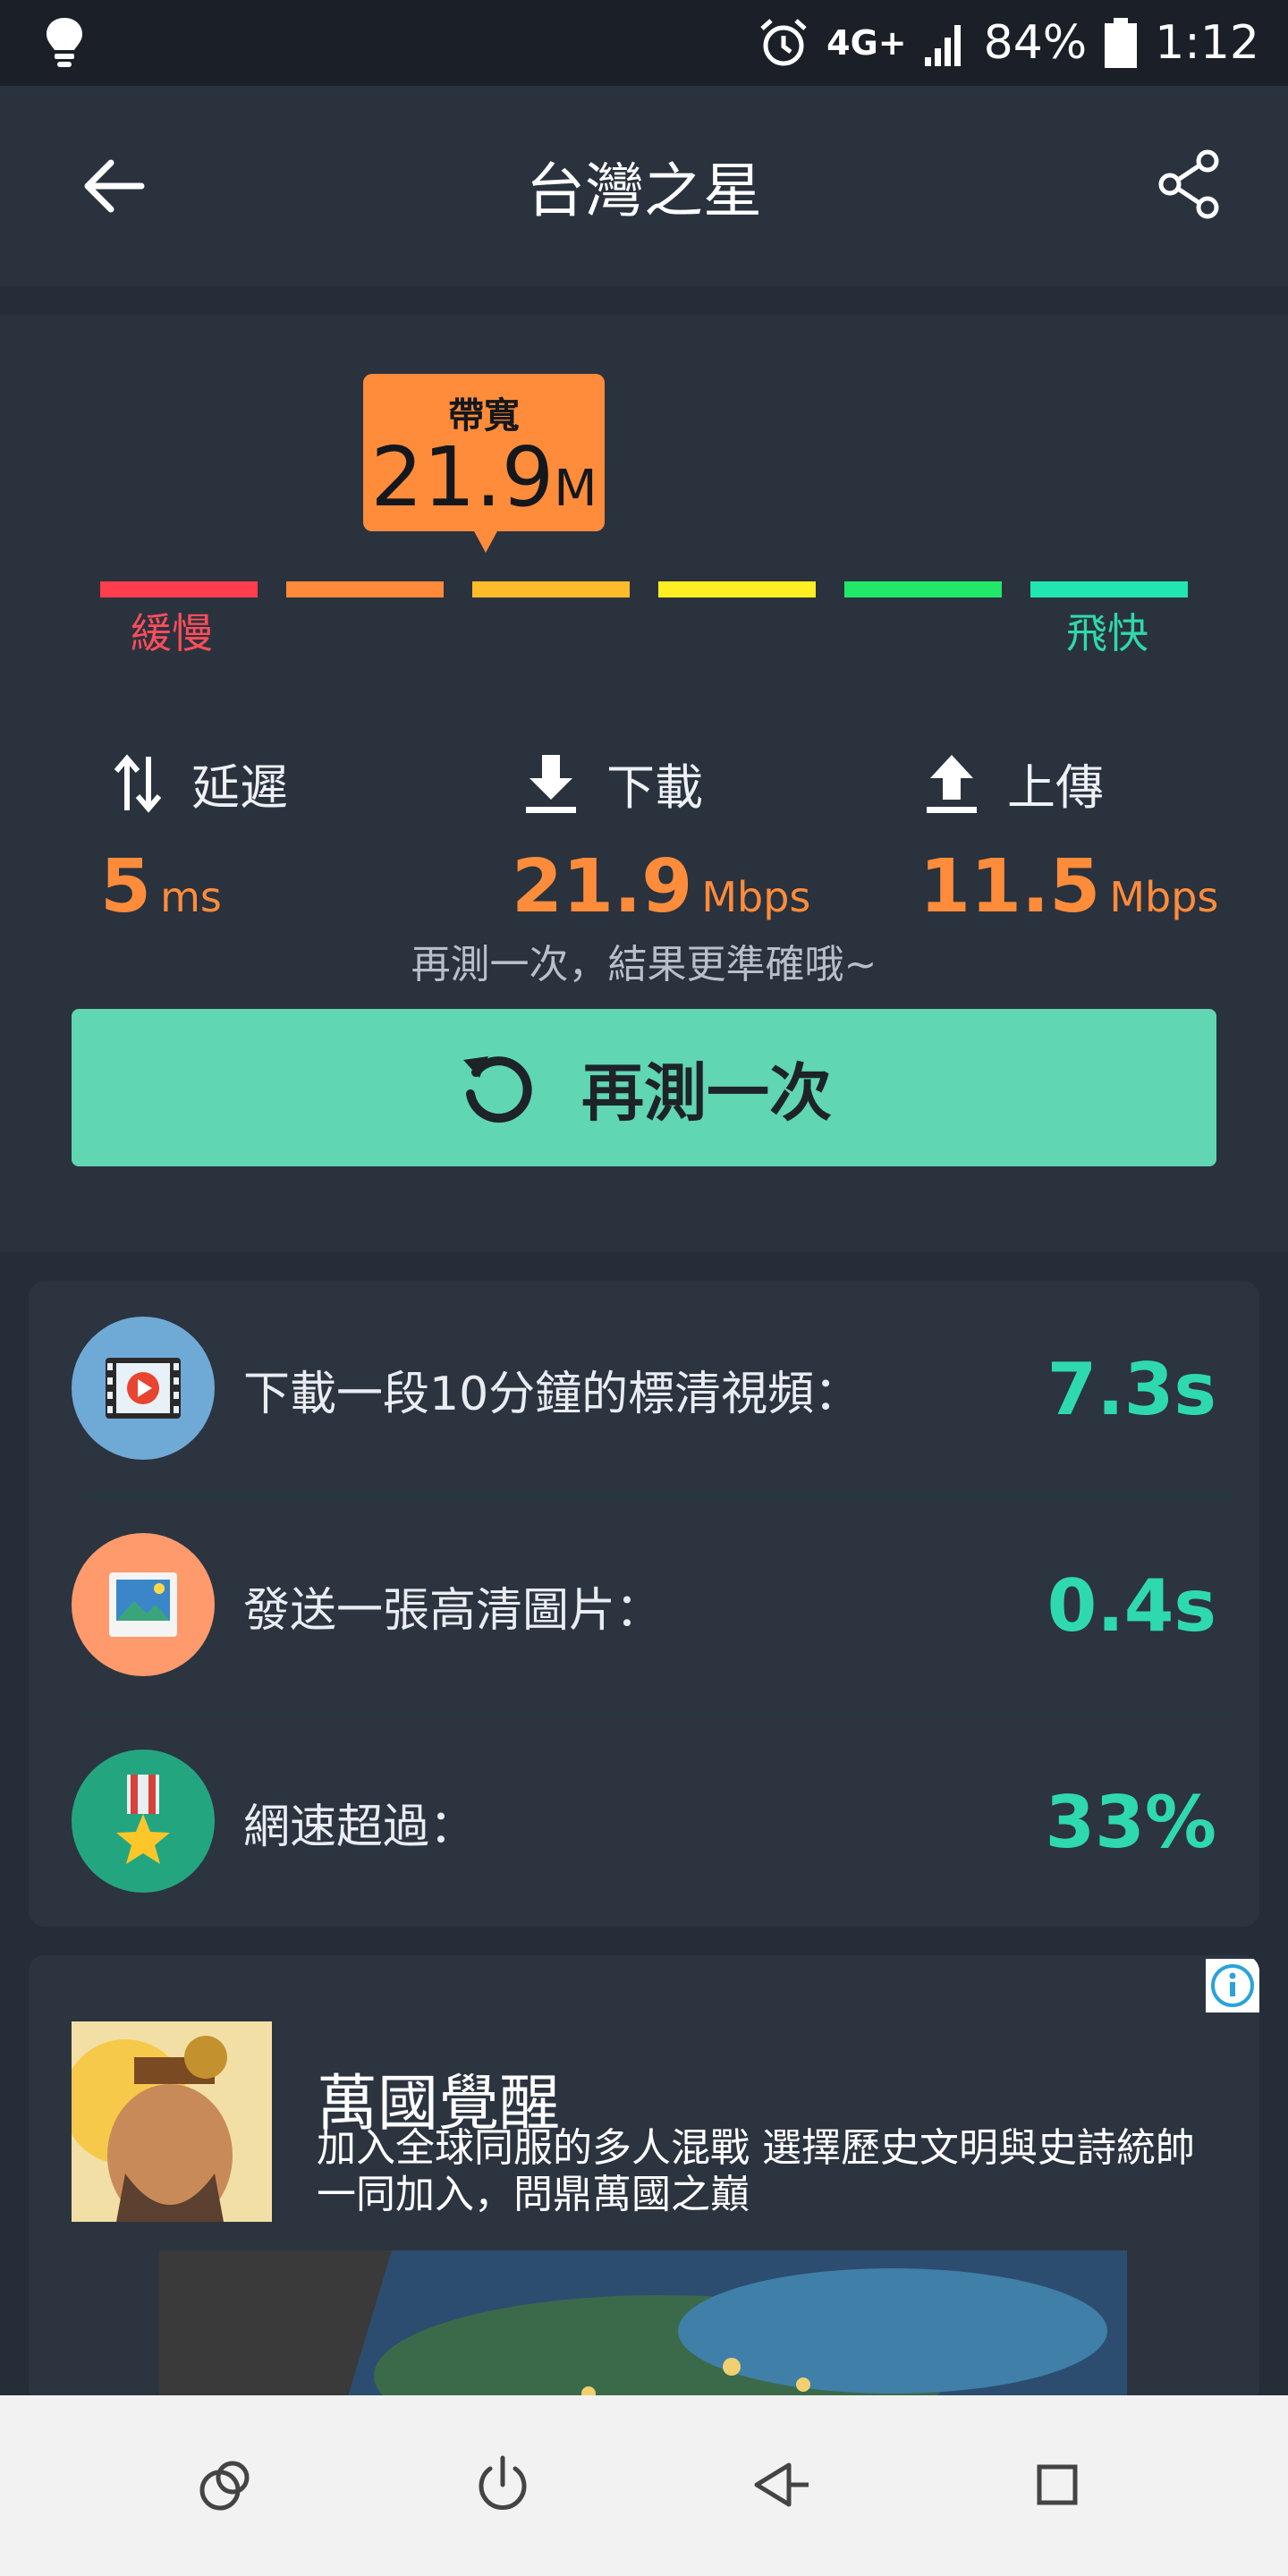  I want to click on fast-label: 飛快, so click(1107, 633).